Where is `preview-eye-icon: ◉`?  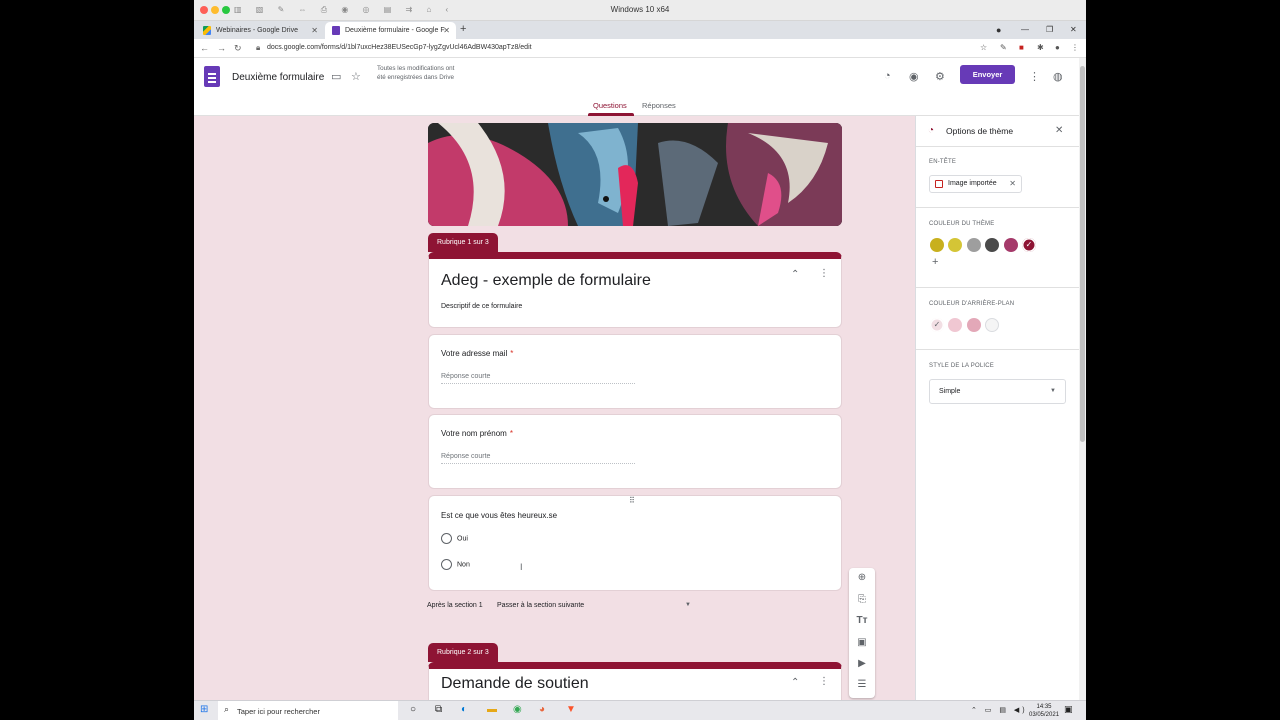 preview-eye-icon: ◉ is located at coordinates (914, 76).